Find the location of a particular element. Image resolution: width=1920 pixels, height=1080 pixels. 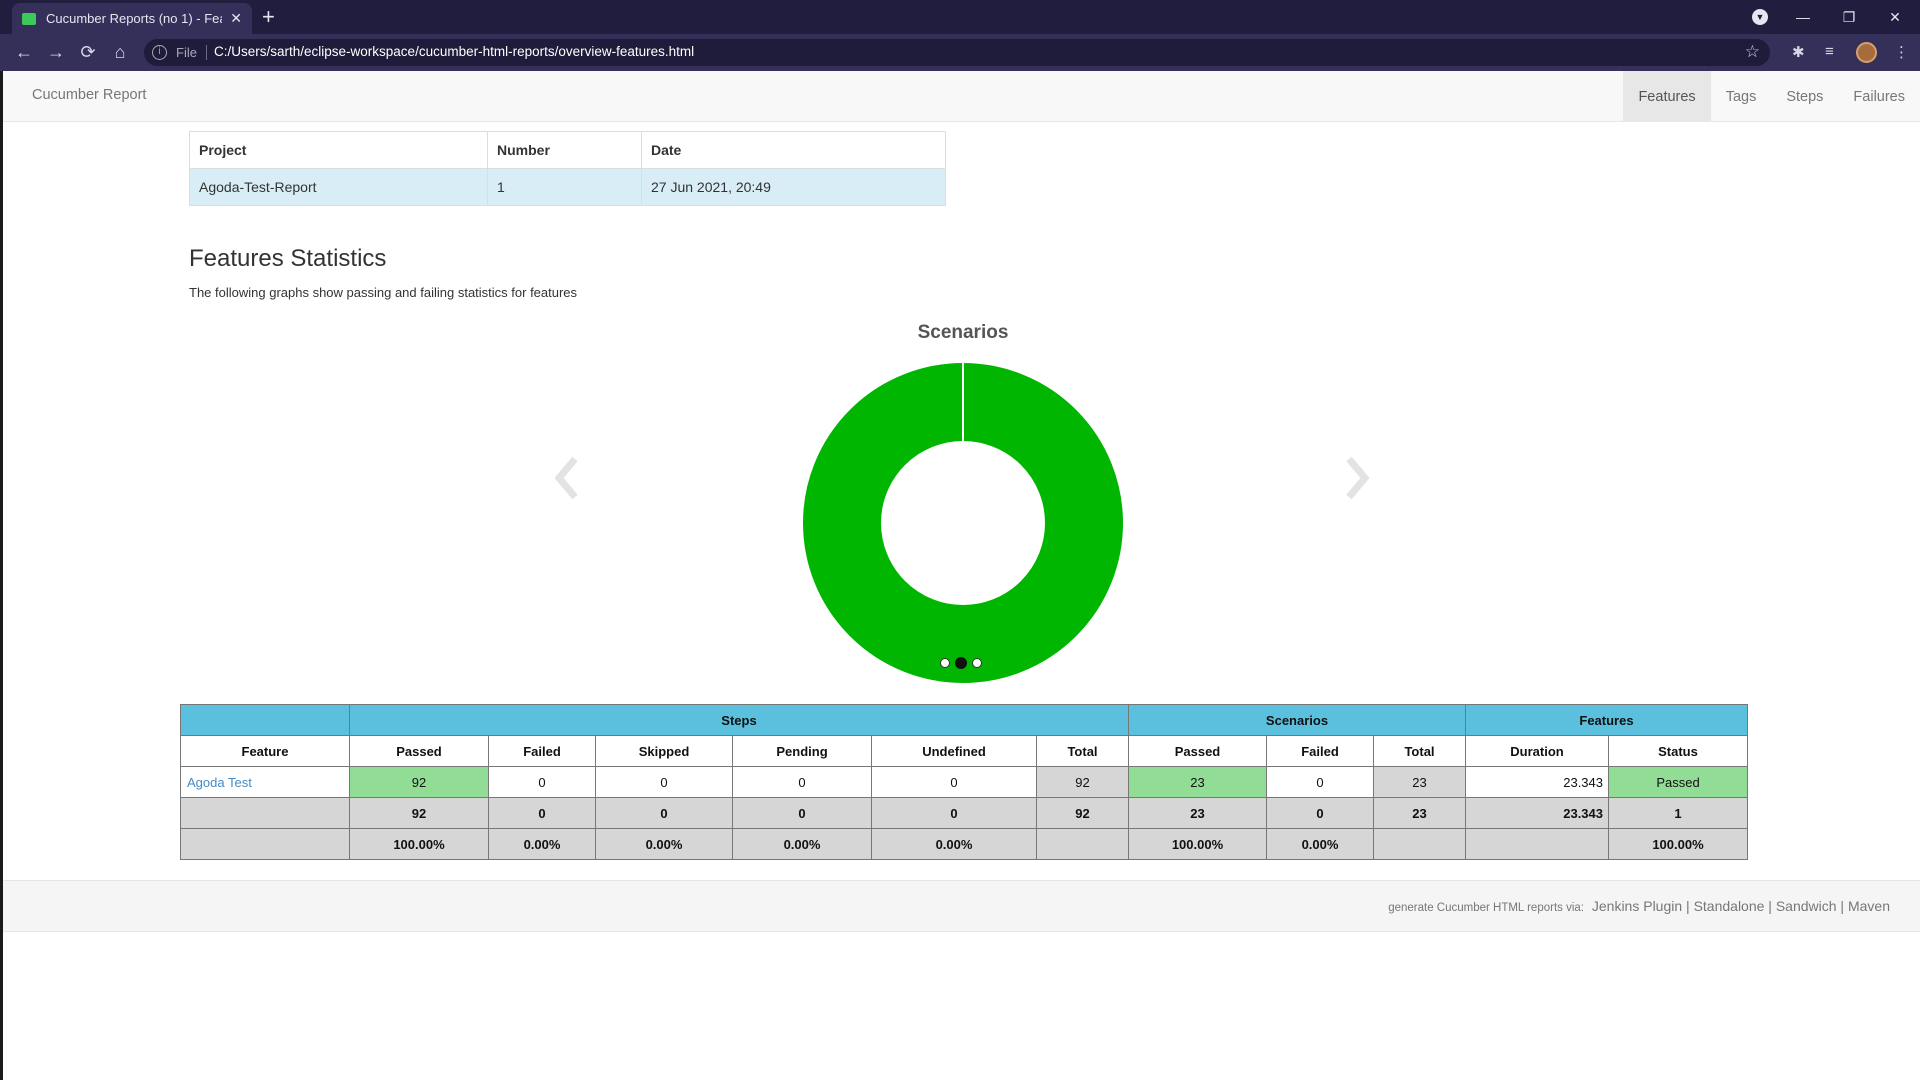

header-steps-undefined: Undefined is located at coordinates (954, 751).